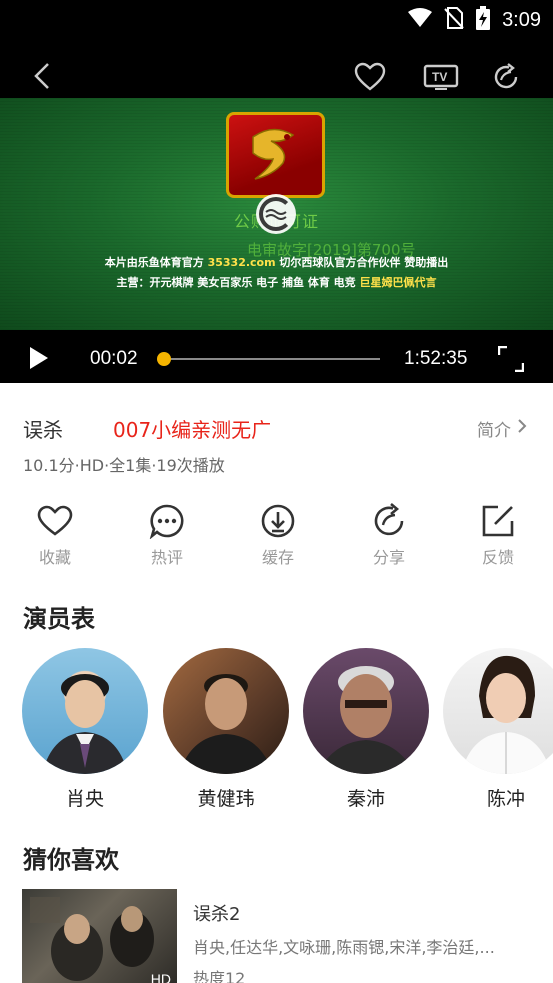 This screenshot has width=553, height=983. I want to click on actor-card: 秦沛, so click(366, 729).